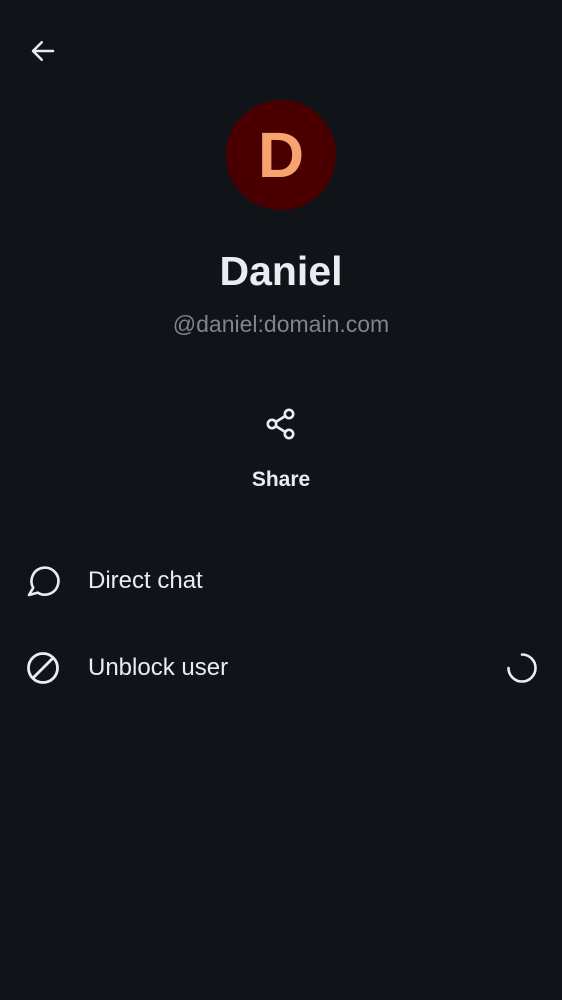 The height and width of the screenshot is (1000, 562). Describe the element at coordinates (281, 668) in the screenshot. I see `unblock-user-item: Unblock user` at that location.